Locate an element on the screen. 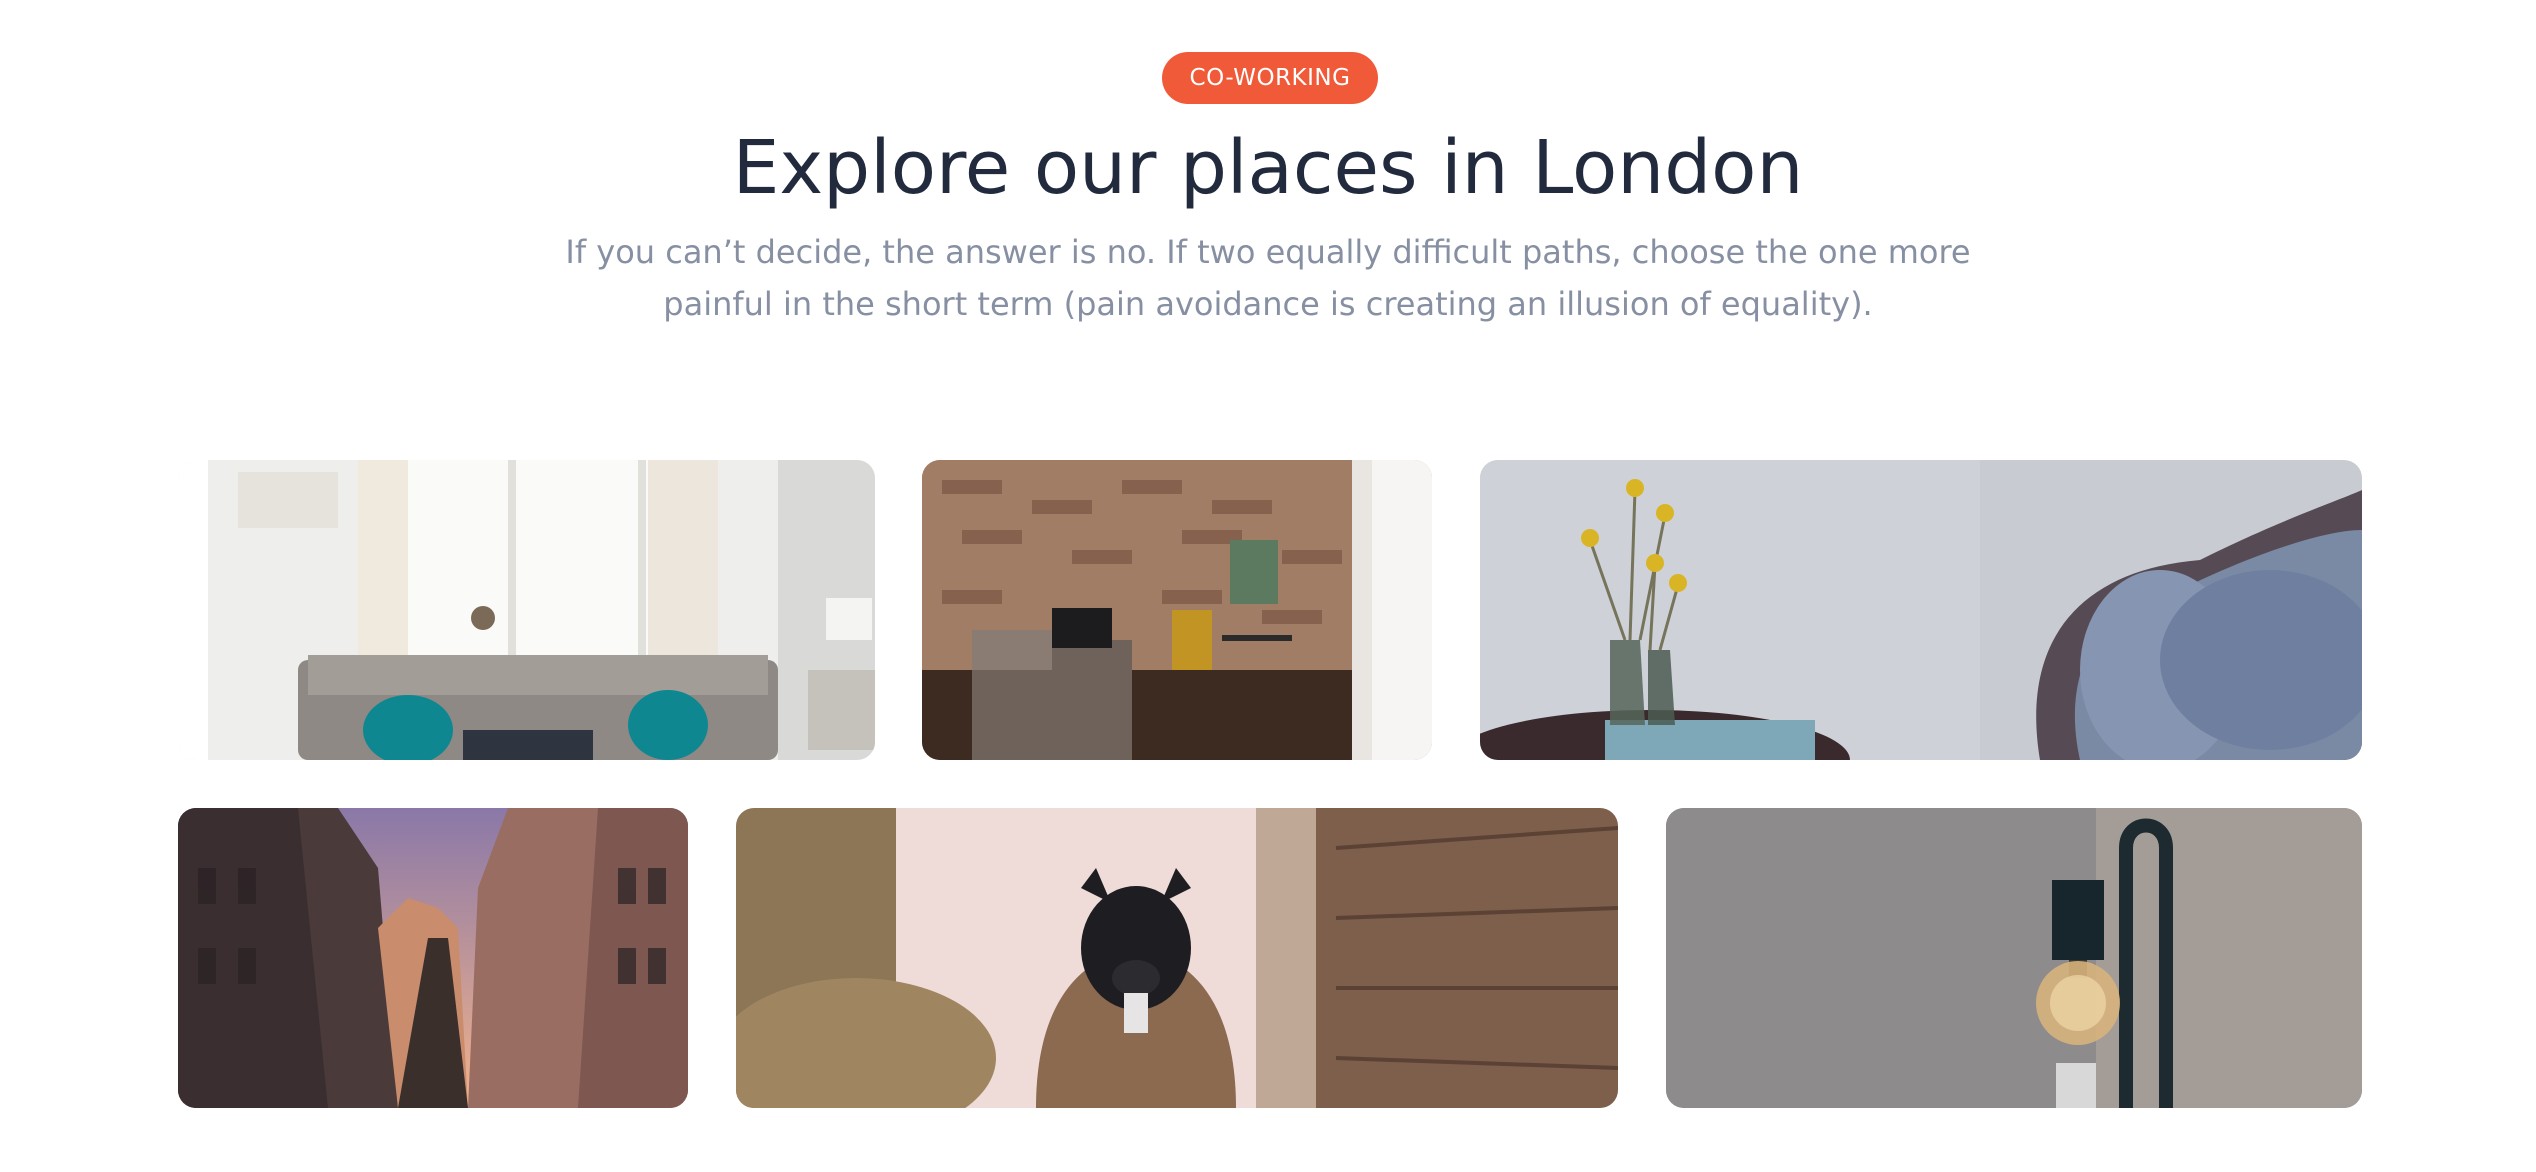  vase-flowers-armchair-photo is located at coordinates (1921, 610).